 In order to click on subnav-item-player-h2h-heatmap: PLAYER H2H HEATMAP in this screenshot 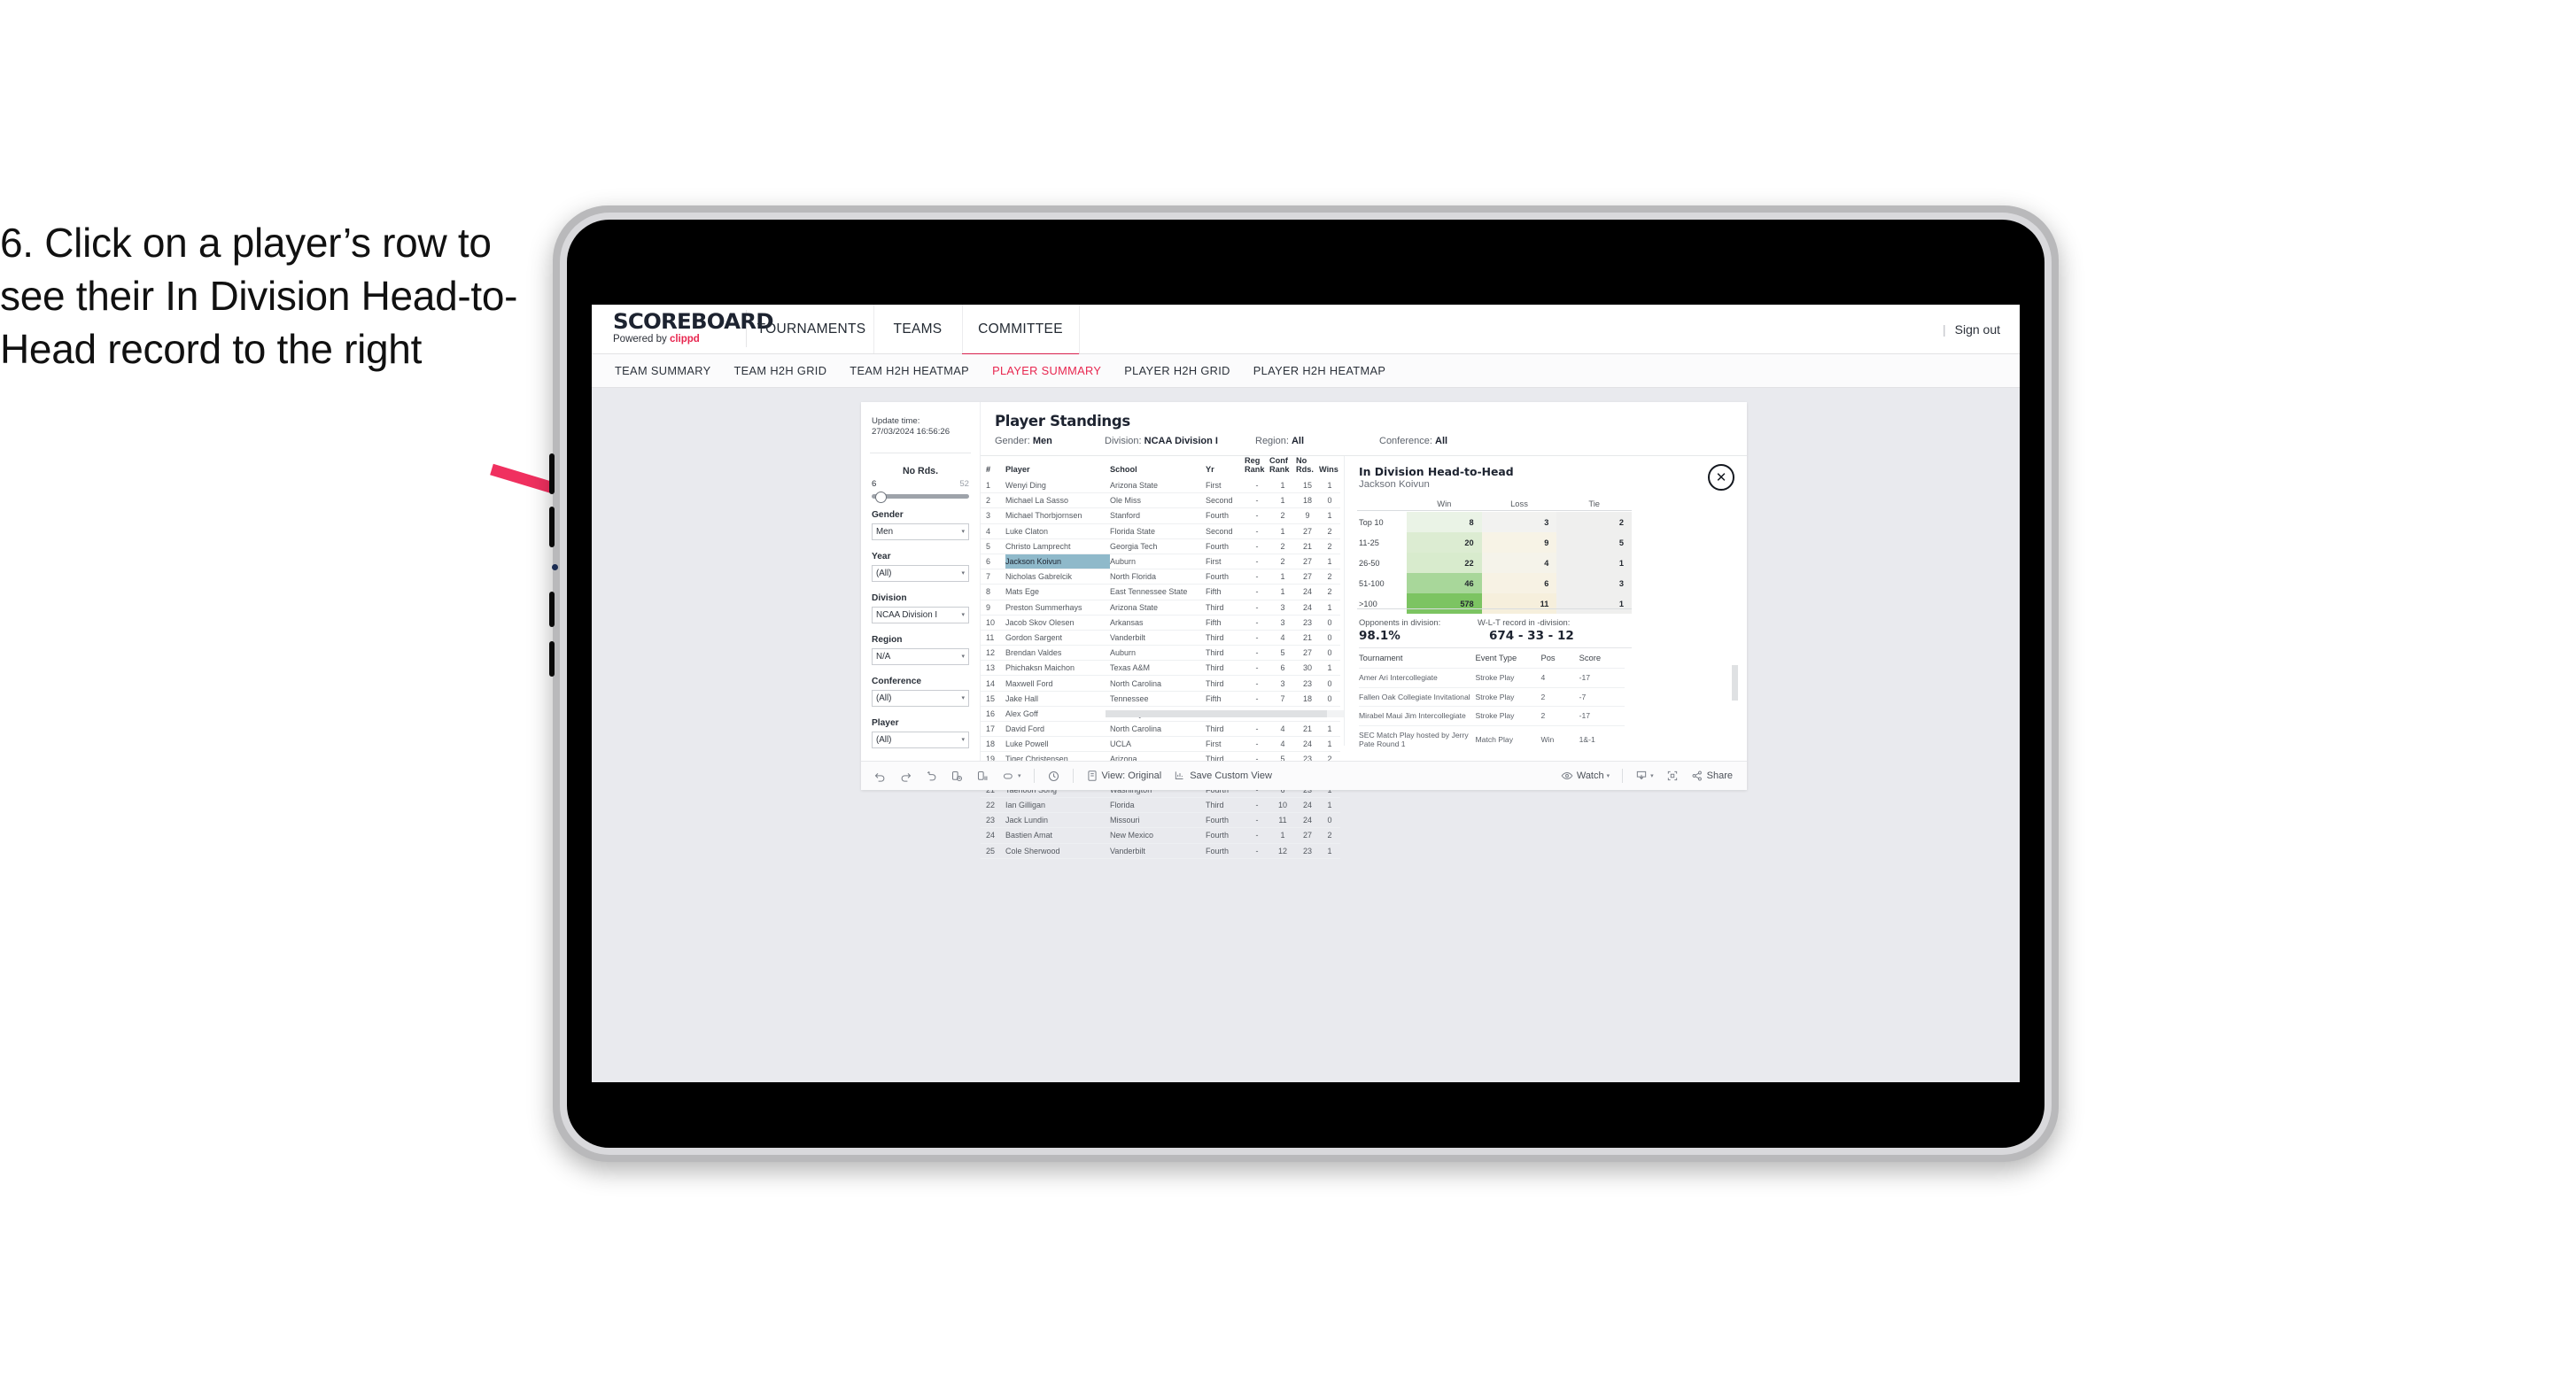, I will do `click(1319, 371)`.